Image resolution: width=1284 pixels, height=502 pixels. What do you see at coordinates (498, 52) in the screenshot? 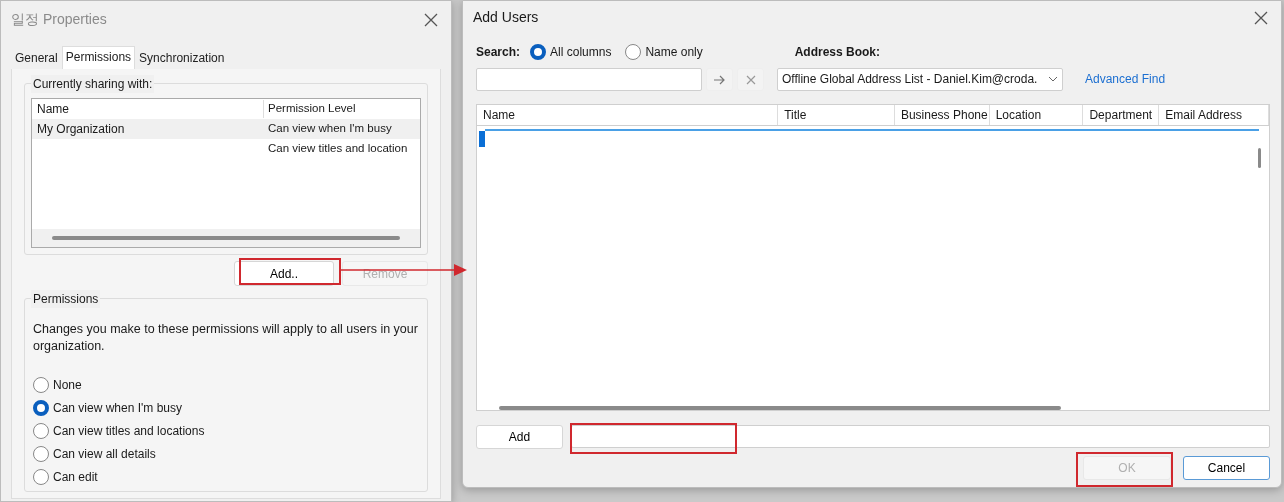
I see `field-label: Search:` at bounding box center [498, 52].